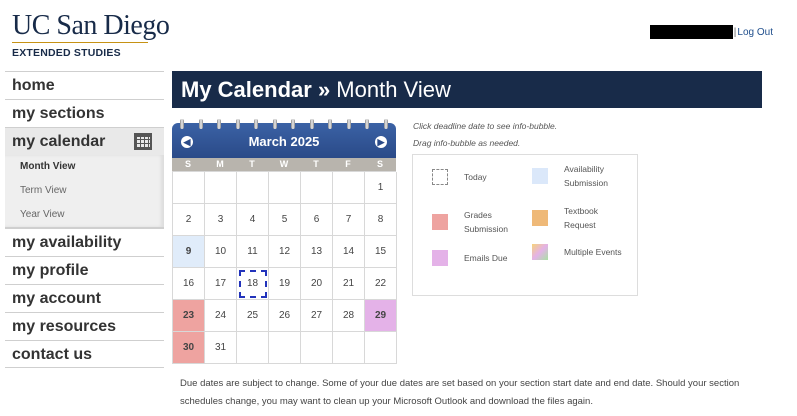 This screenshot has height=416, width=797. I want to click on subnav-month-view: Month View, so click(84, 167).